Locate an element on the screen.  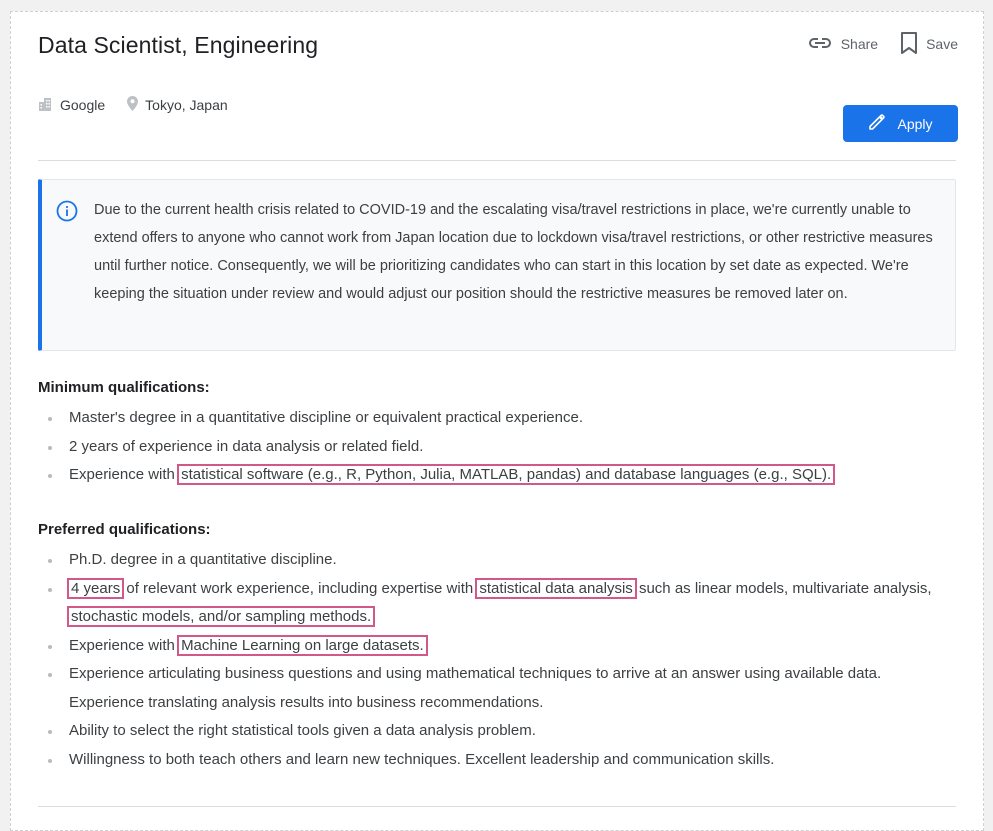
link-icon is located at coordinates (824, 44).